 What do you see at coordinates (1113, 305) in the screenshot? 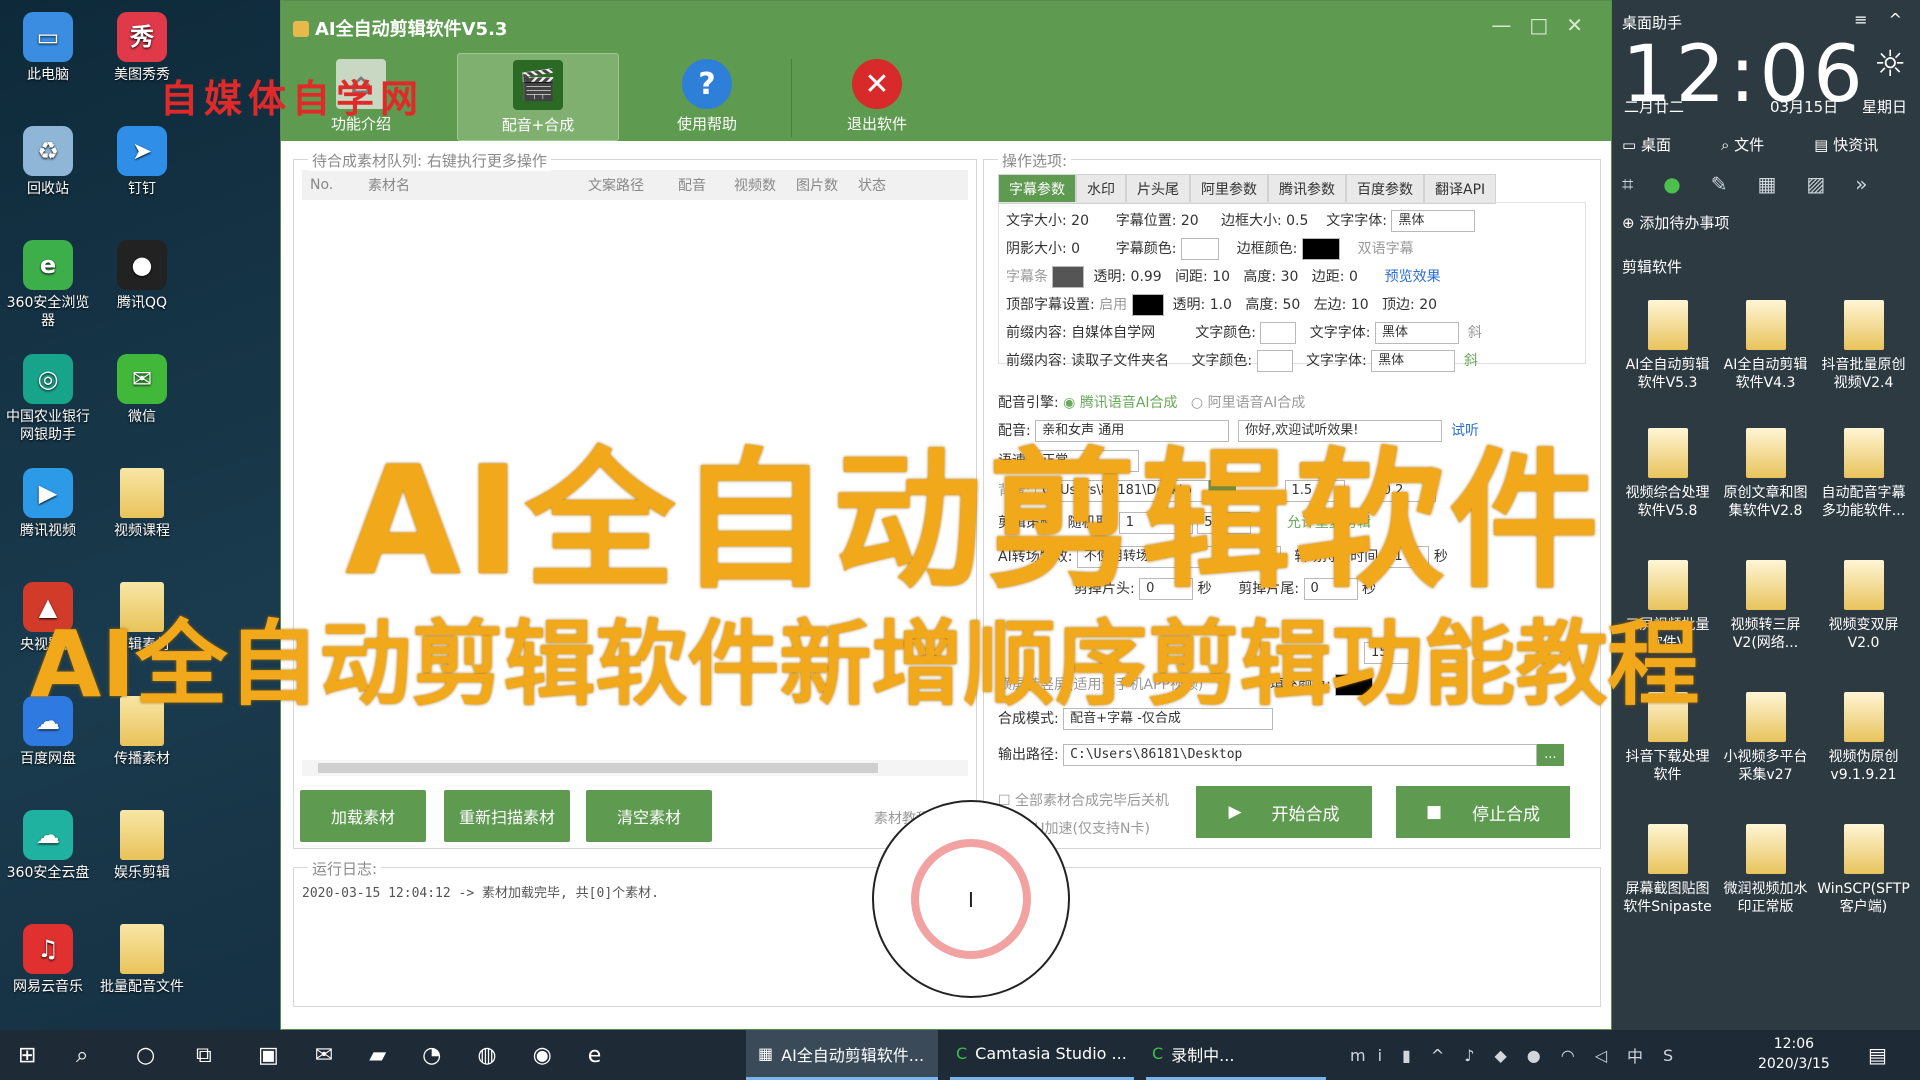
I see `top-enable-checkbox: 启用` at bounding box center [1113, 305].